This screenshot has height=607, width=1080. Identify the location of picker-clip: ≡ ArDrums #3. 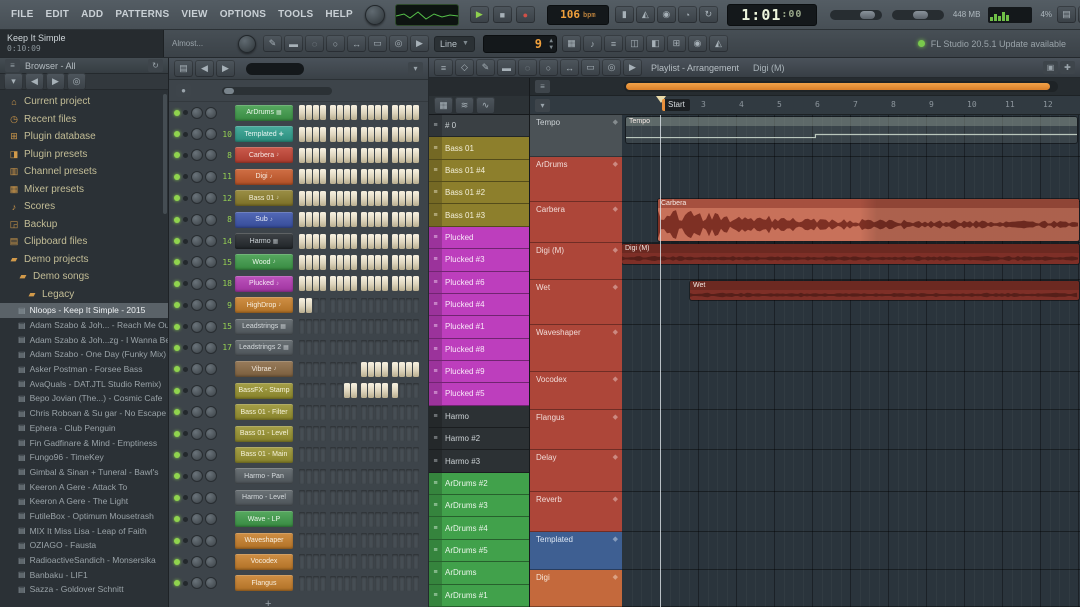
(479, 506).